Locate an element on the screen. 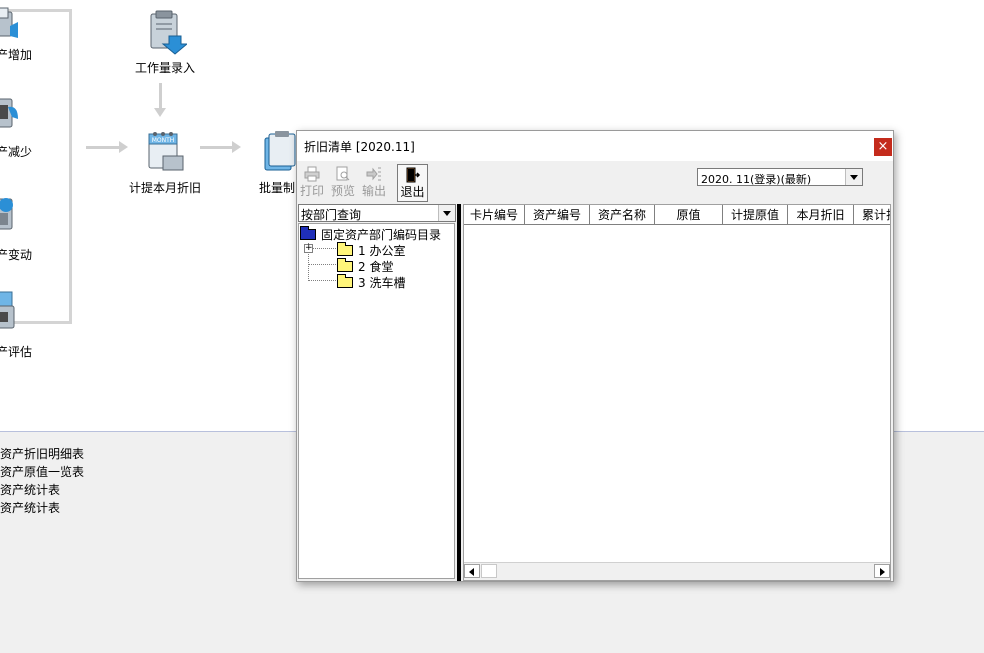 This screenshot has height=653, width=984. horizontal-scrollbar is located at coordinates (677, 571).